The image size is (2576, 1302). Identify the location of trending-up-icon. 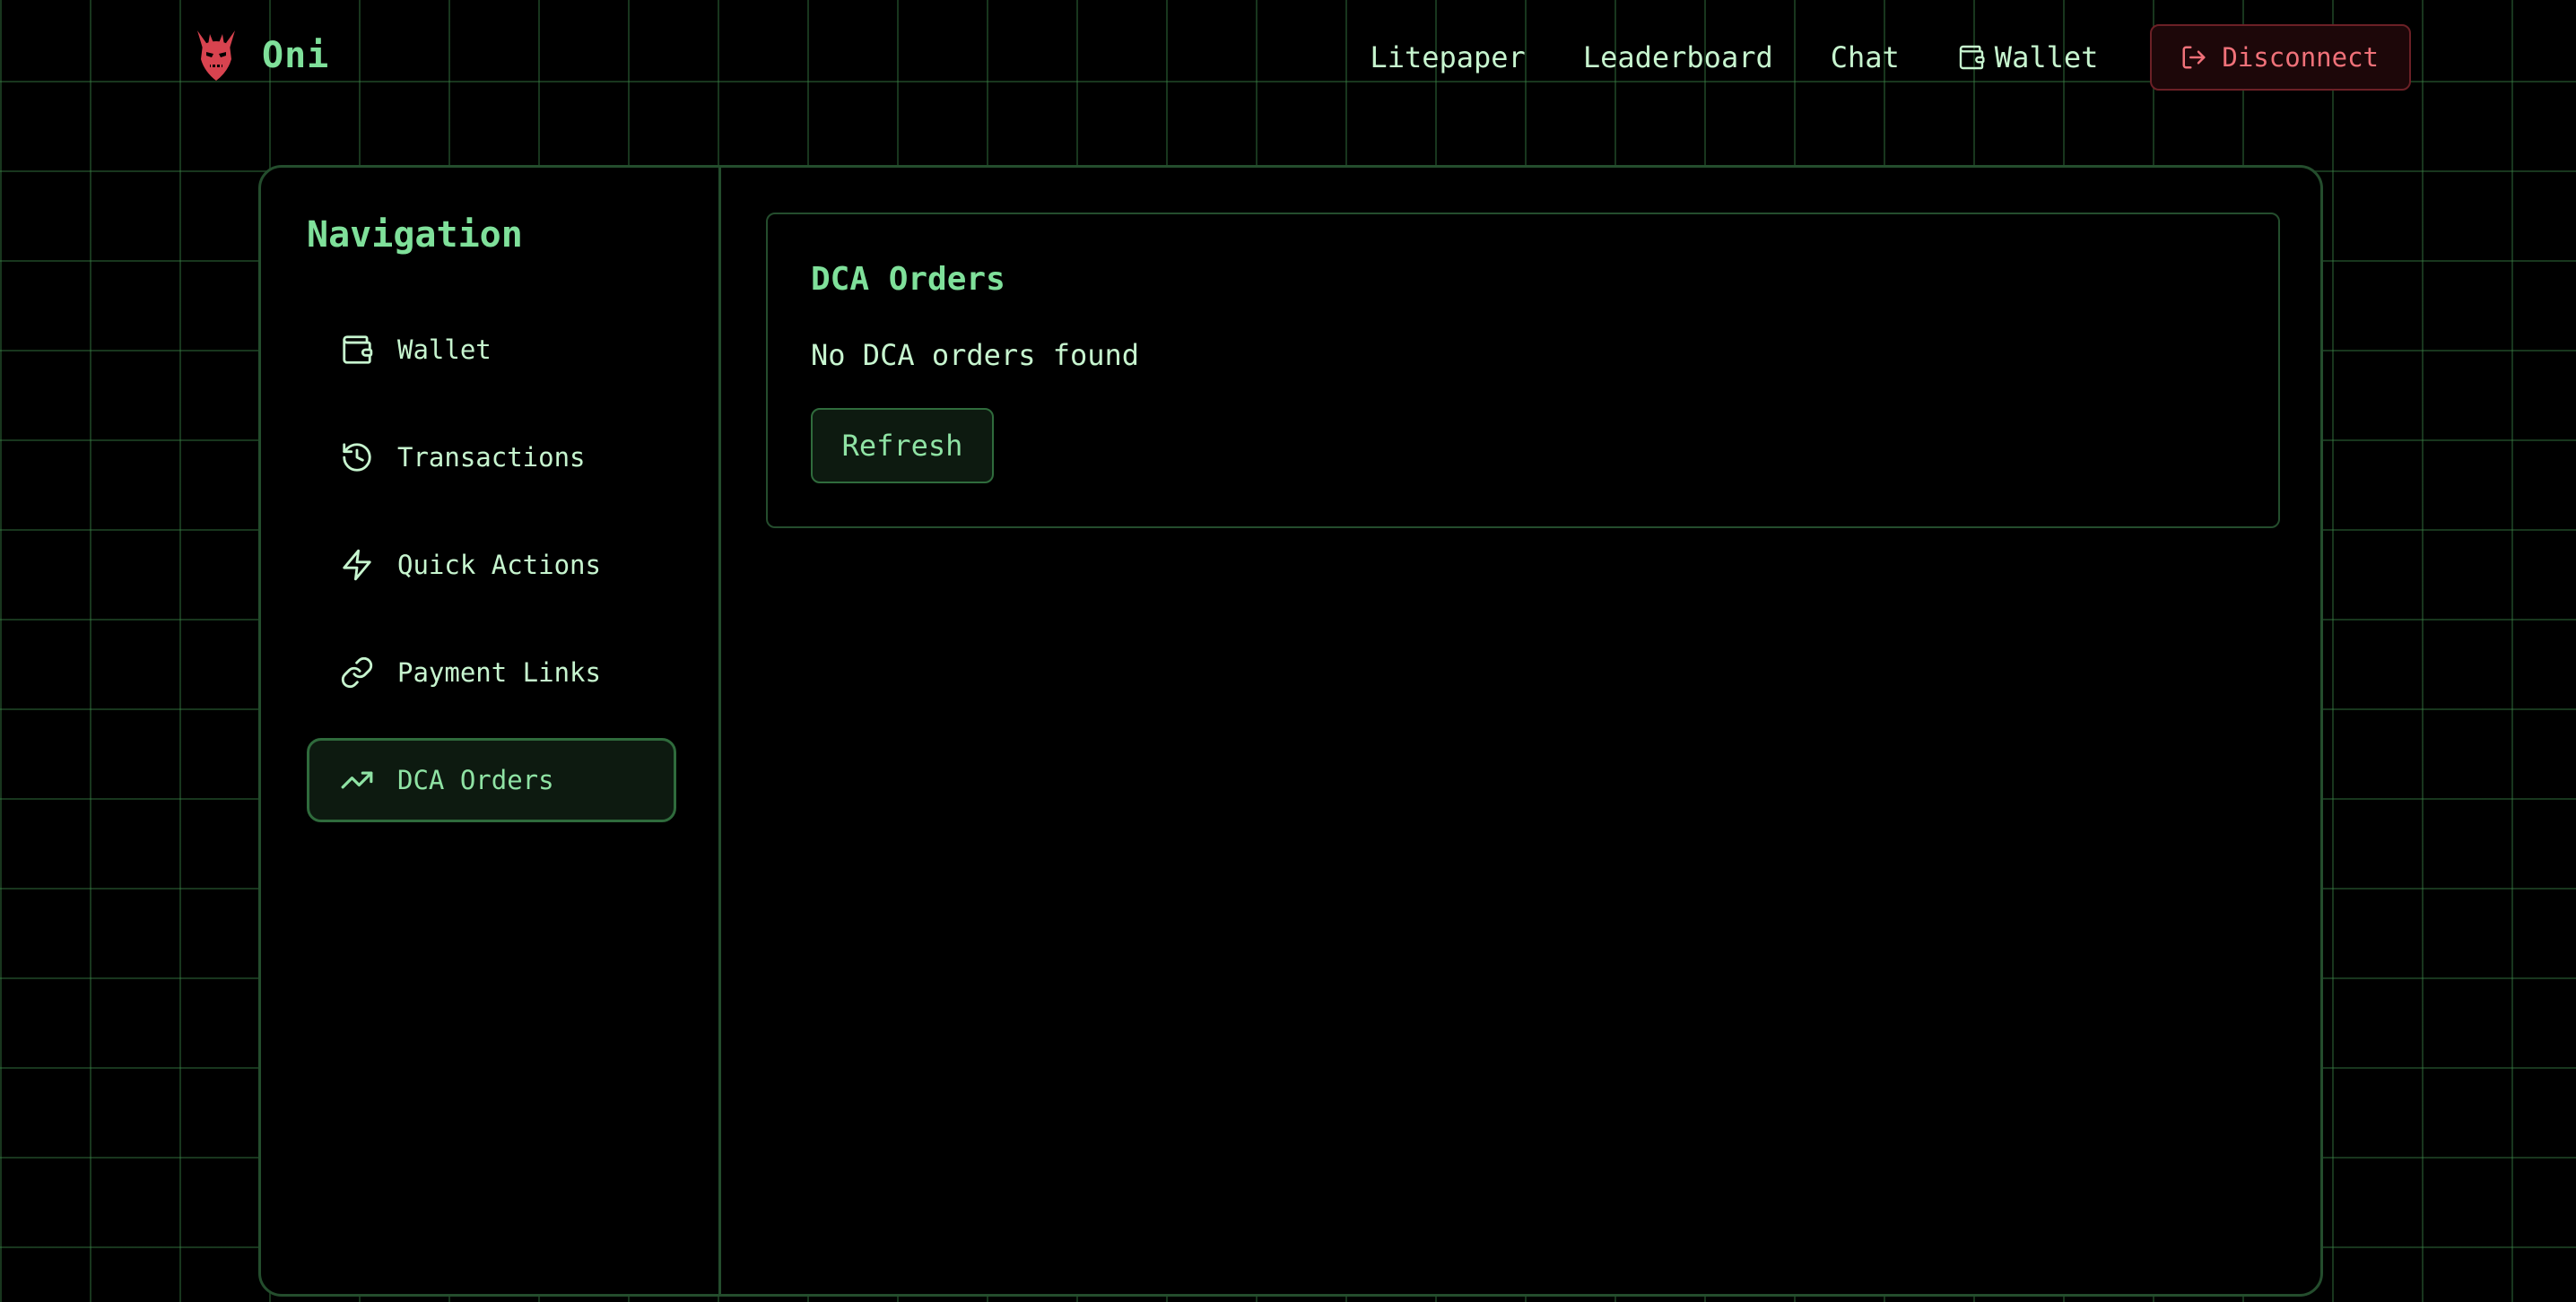
(357, 780).